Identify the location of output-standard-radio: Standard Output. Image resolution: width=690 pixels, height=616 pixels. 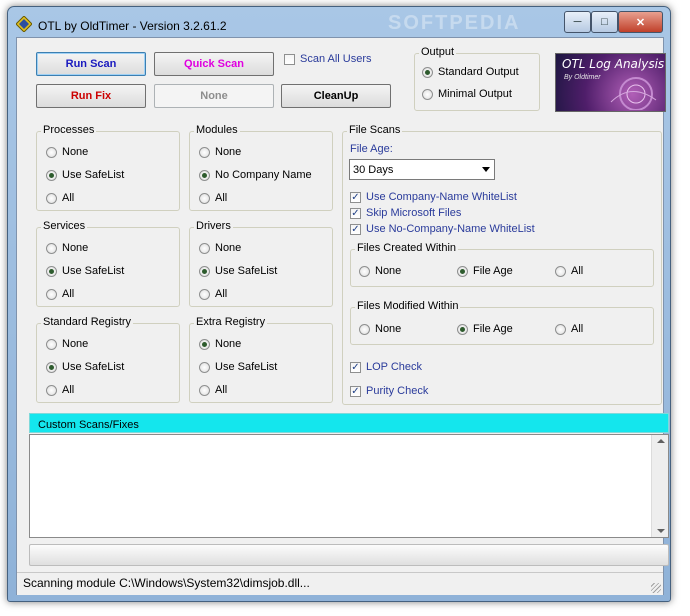
(470, 72).